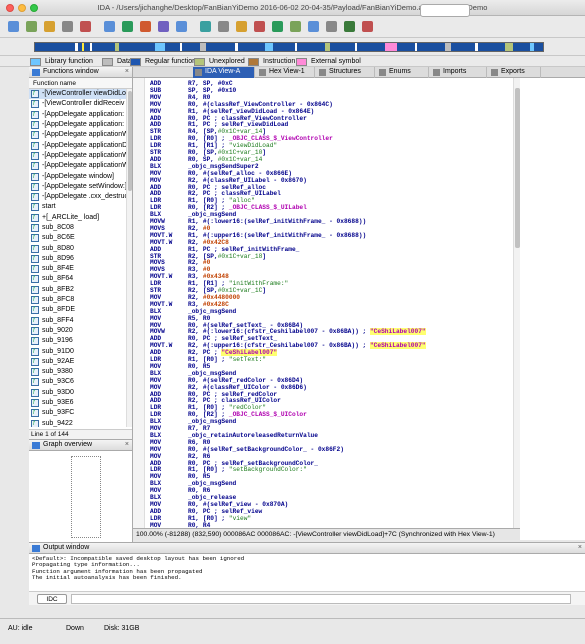 This screenshot has width=585, height=644. Describe the element at coordinates (31, 26) in the screenshot. I see `save-icon` at that location.